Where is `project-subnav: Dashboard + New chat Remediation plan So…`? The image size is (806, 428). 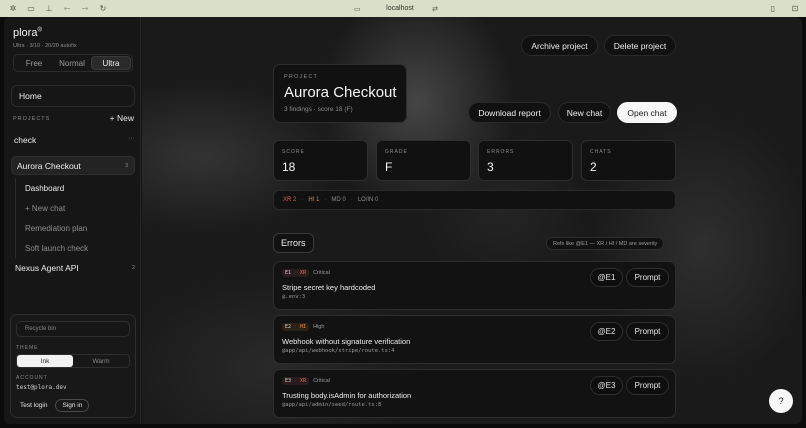
project-subnav: Dashboard + New chat Remediation plan So… is located at coordinates (74, 218).